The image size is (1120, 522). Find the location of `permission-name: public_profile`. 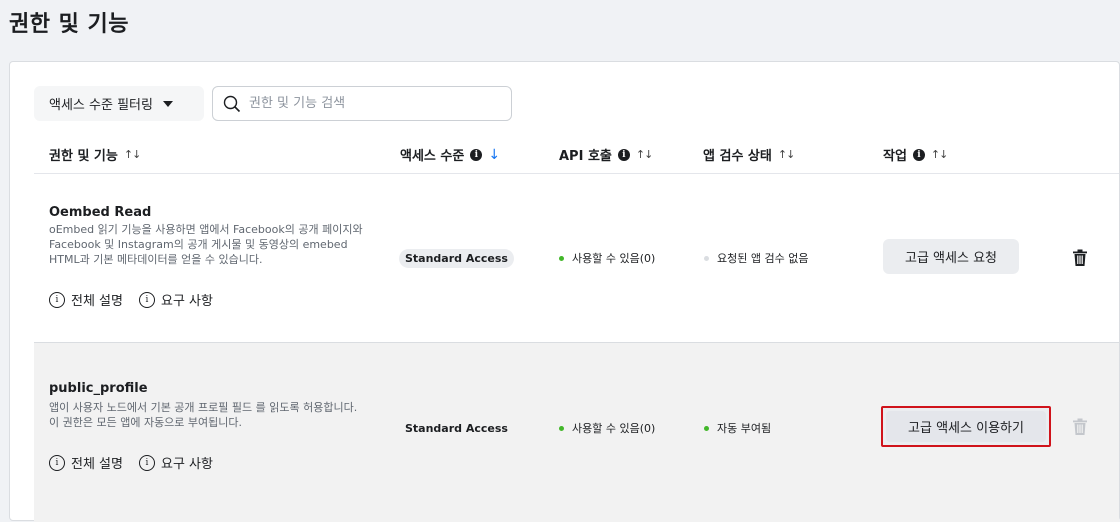

permission-name: public_profile is located at coordinates (98, 388).